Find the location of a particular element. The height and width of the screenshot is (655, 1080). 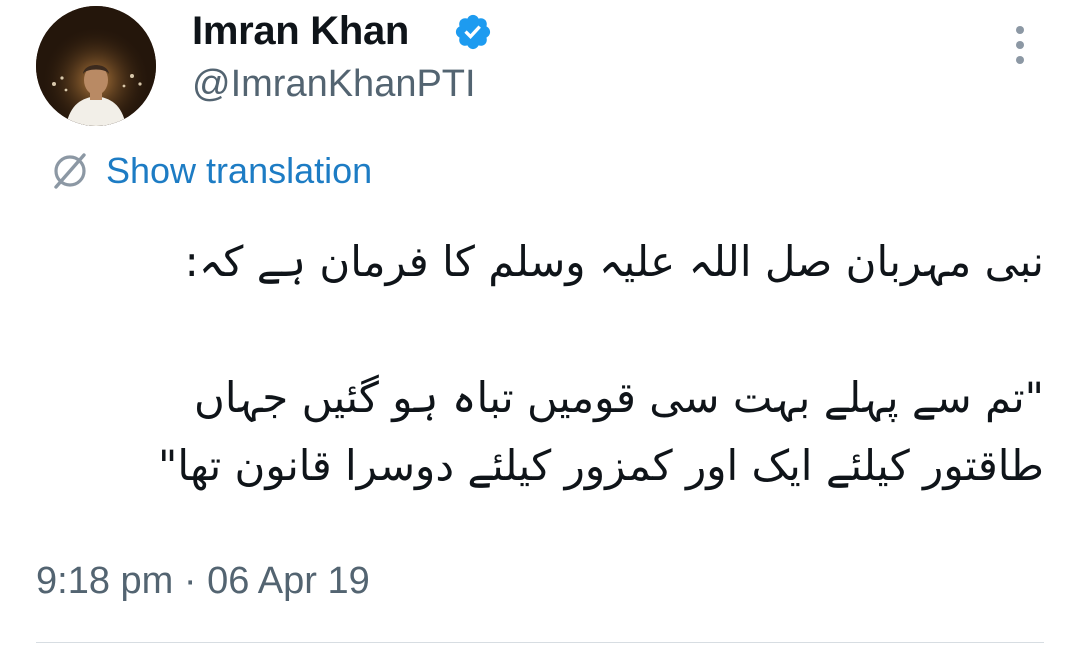

tweet-text-gap is located at coordinates (540, 330).